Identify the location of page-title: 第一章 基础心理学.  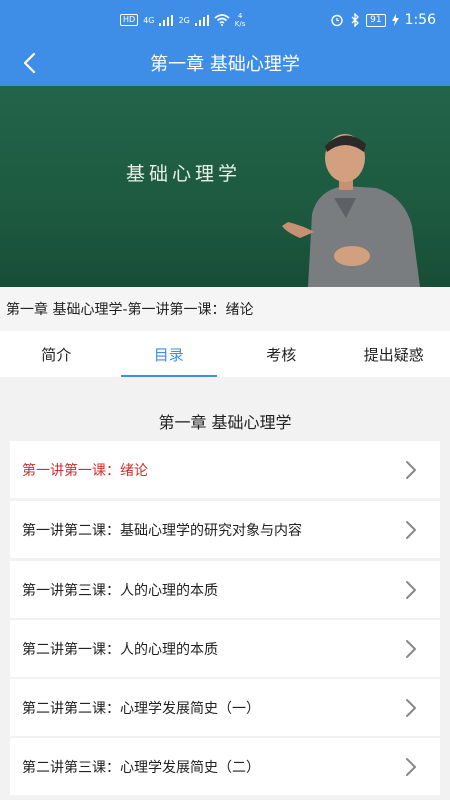
(225, 64).